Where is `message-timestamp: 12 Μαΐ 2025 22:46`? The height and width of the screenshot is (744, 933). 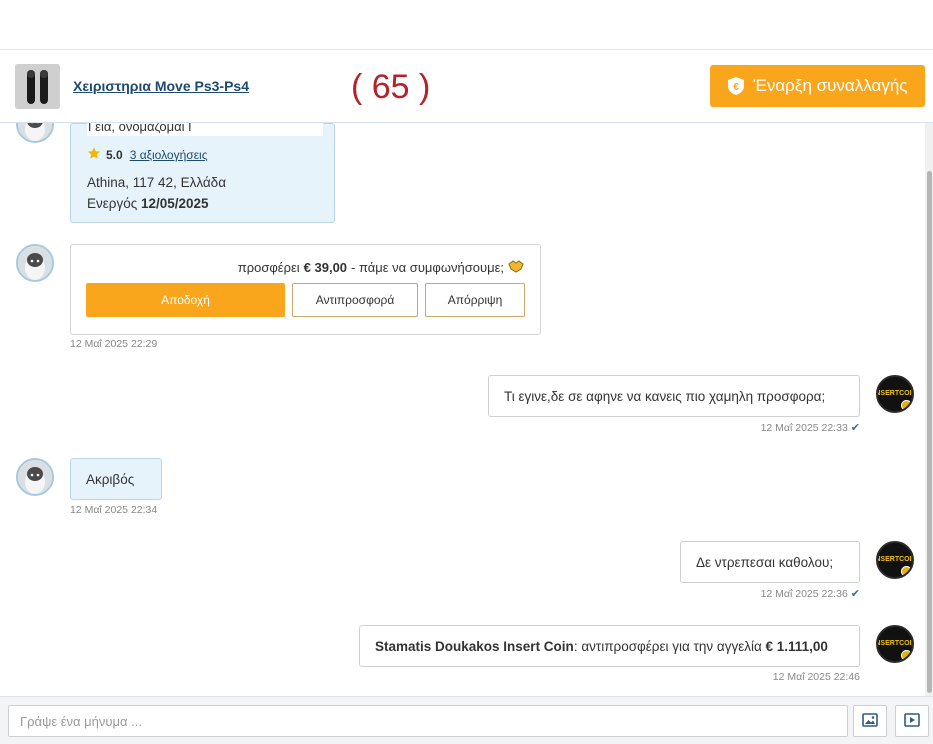
message-timestamp: 12 Μαΐ 2025 22:46 is located at coordinates (816, 677).